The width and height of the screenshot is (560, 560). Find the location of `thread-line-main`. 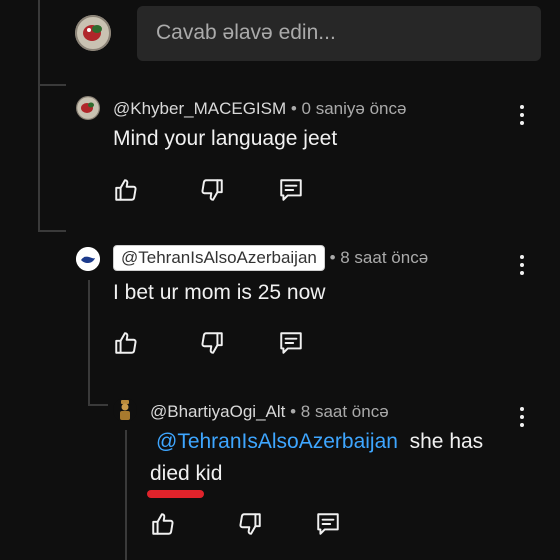

thread-line-main is located at coordinates (39, 115).